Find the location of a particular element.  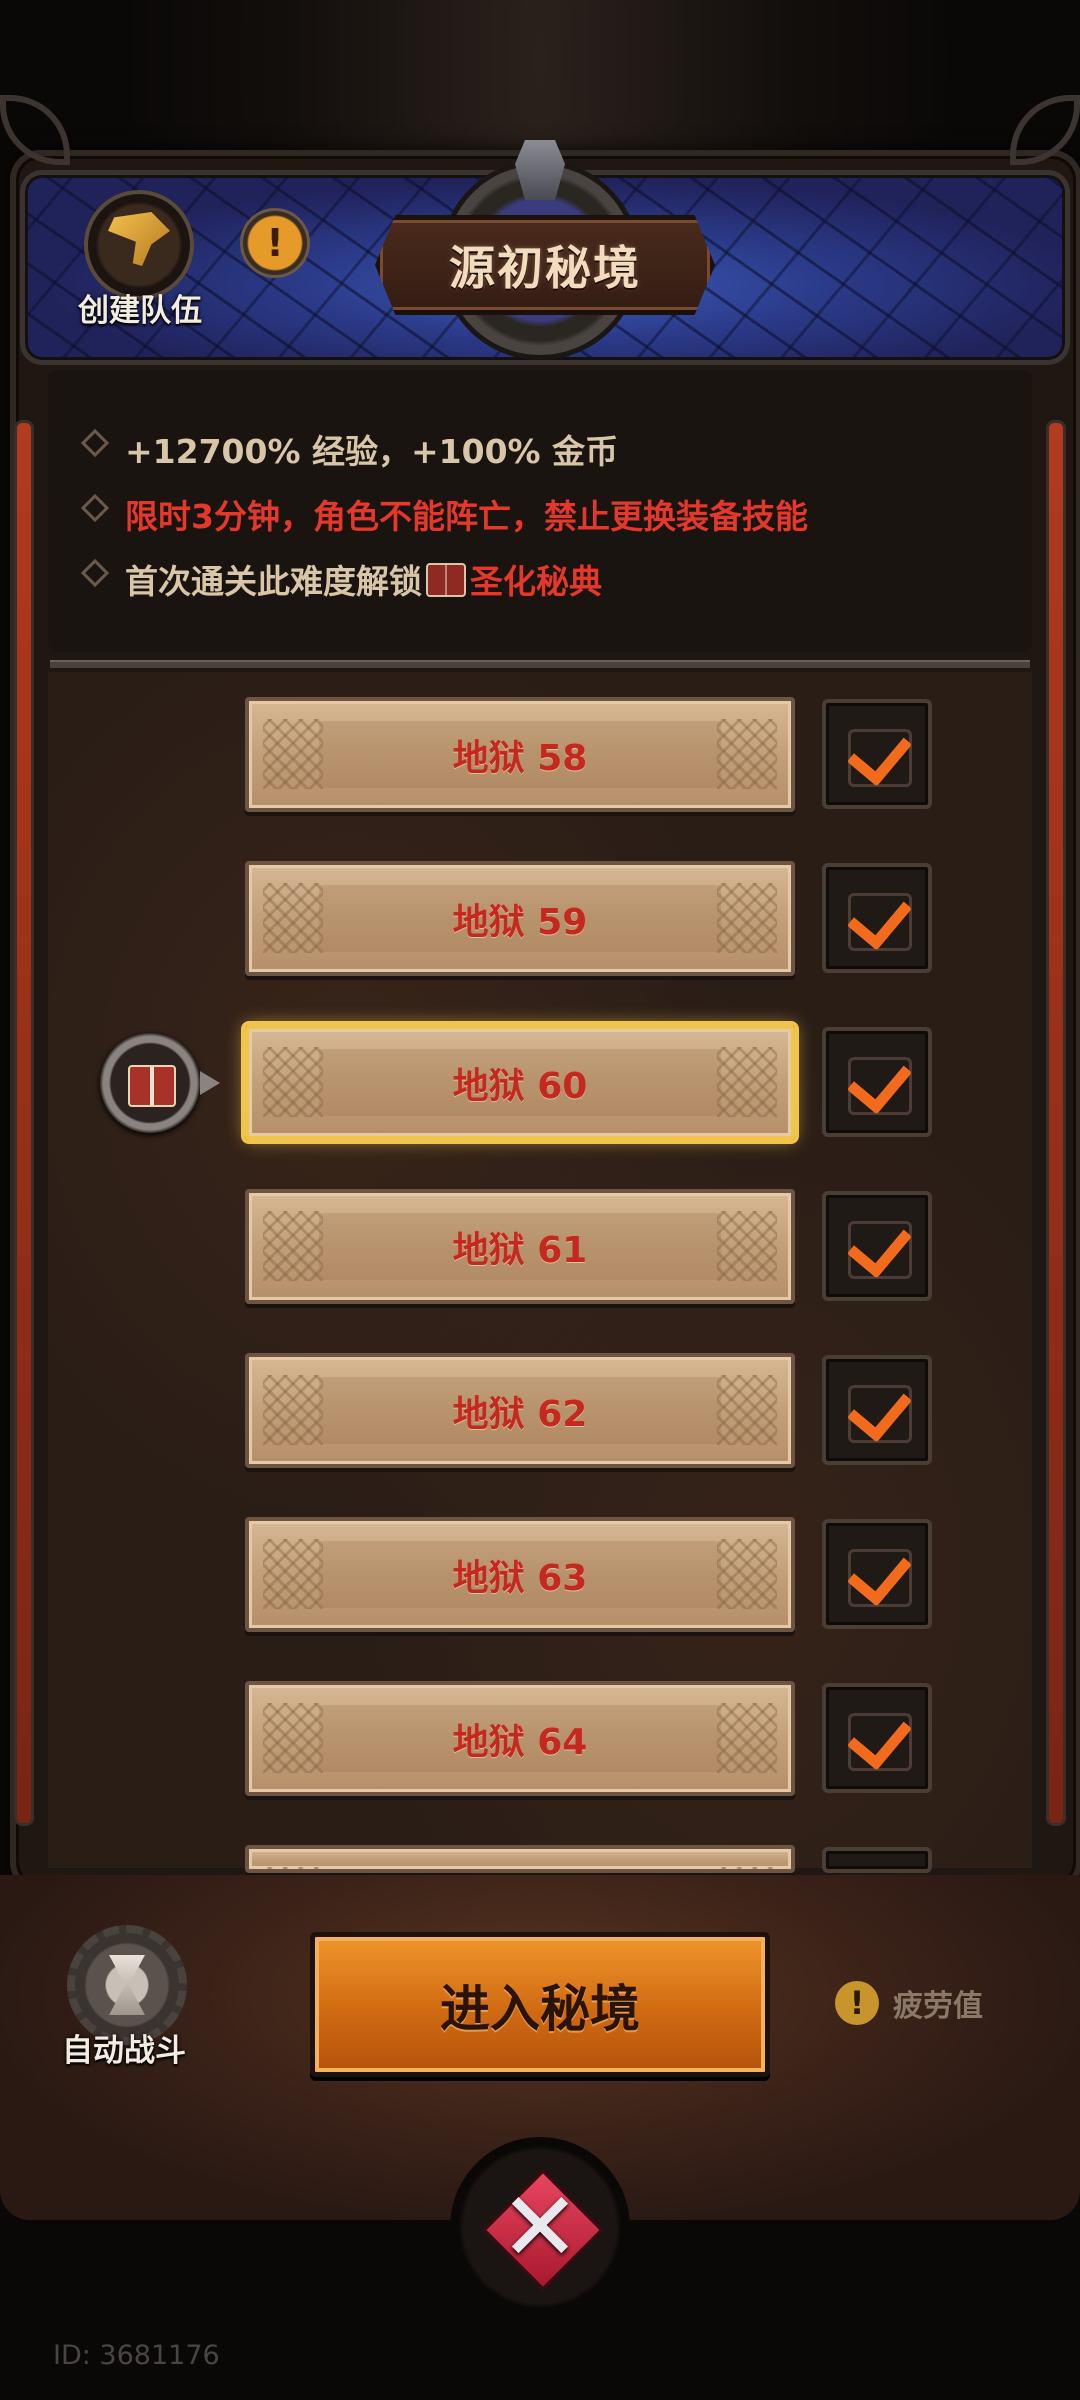

difficulty-label: 地狱 62 is located at coordinates (520, 1414).